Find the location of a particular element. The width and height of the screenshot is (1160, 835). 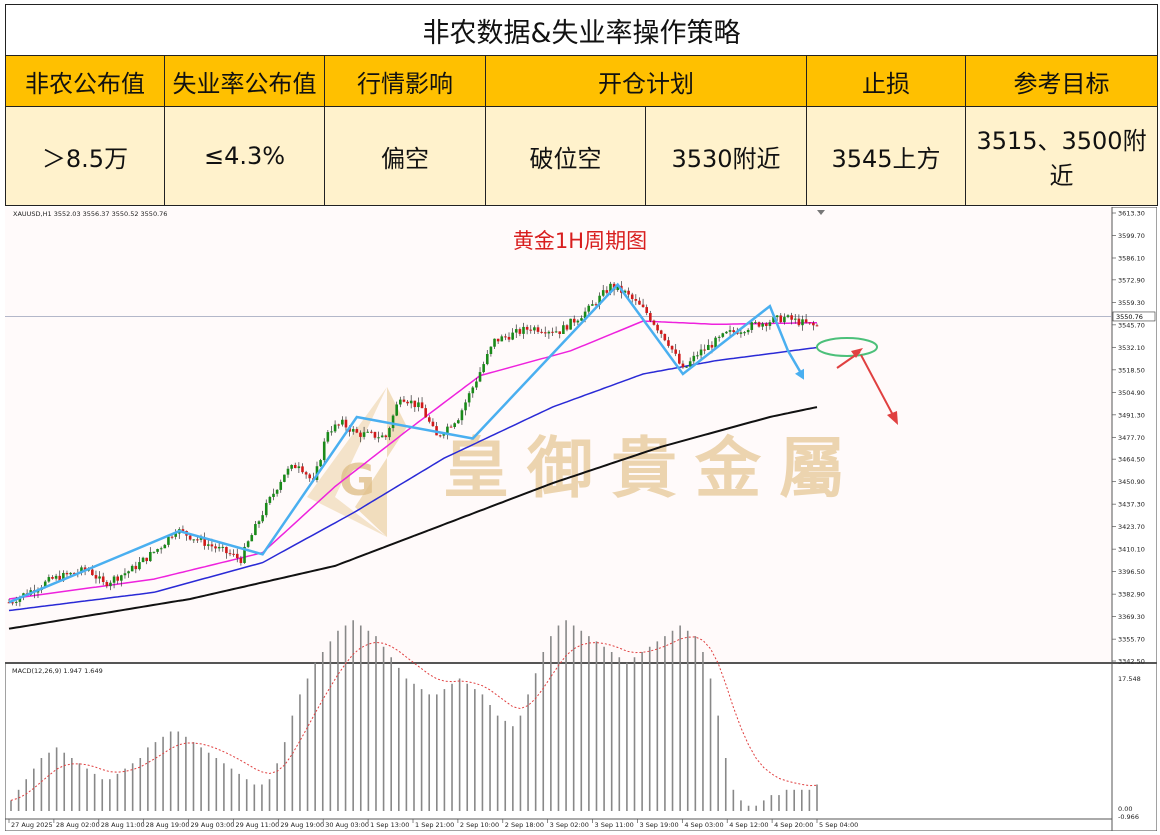

macd-tick-label: 17.548 is located at coordinates (1129, 679).